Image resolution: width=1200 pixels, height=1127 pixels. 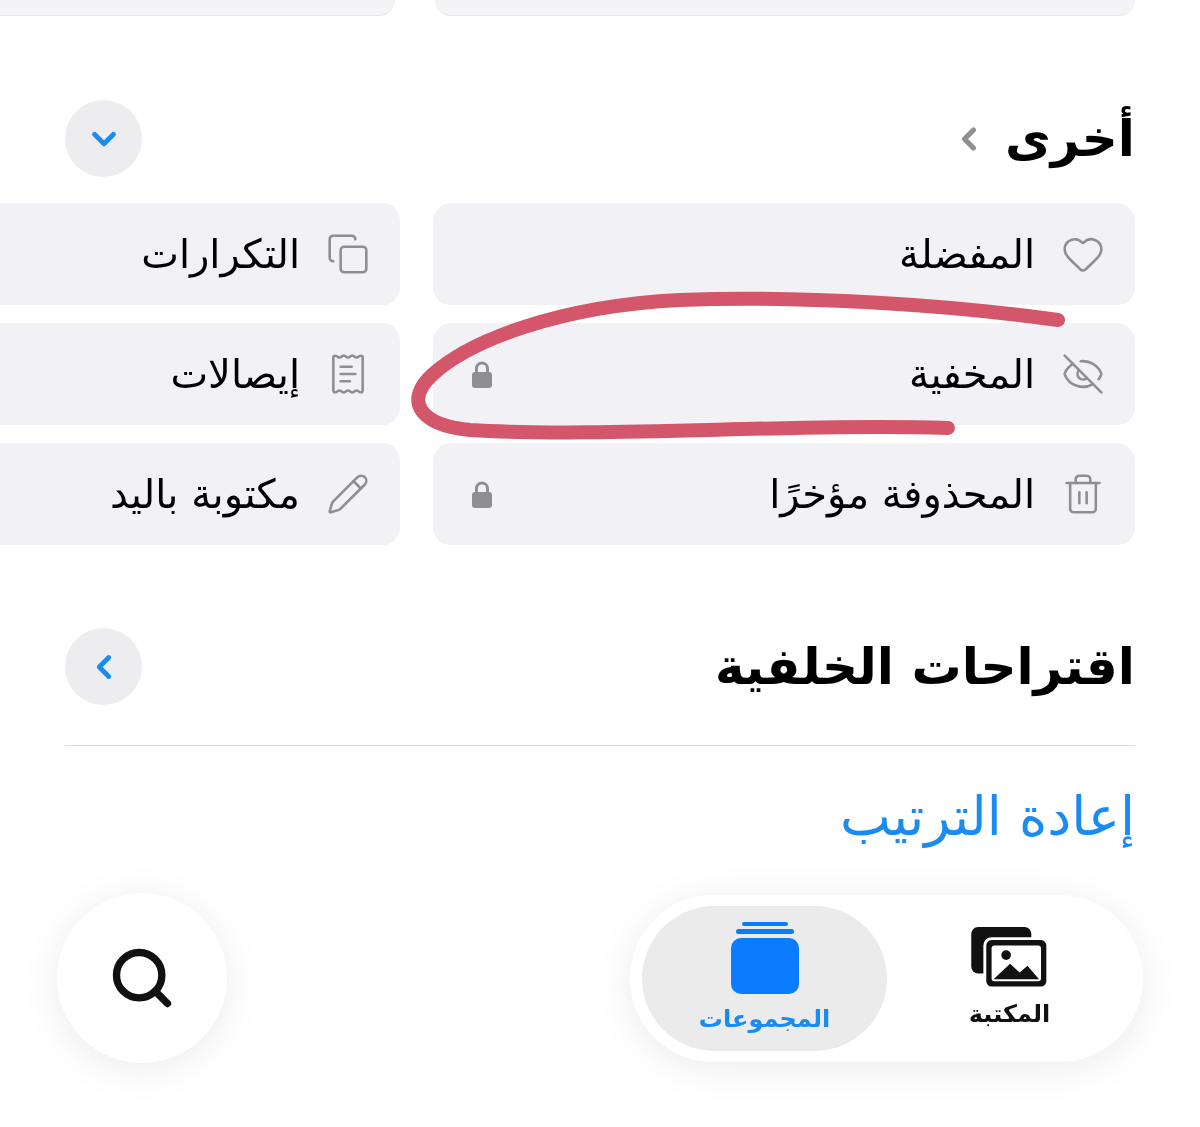 I want to click on stacked-albums-icon, so click(x=764, y=958).